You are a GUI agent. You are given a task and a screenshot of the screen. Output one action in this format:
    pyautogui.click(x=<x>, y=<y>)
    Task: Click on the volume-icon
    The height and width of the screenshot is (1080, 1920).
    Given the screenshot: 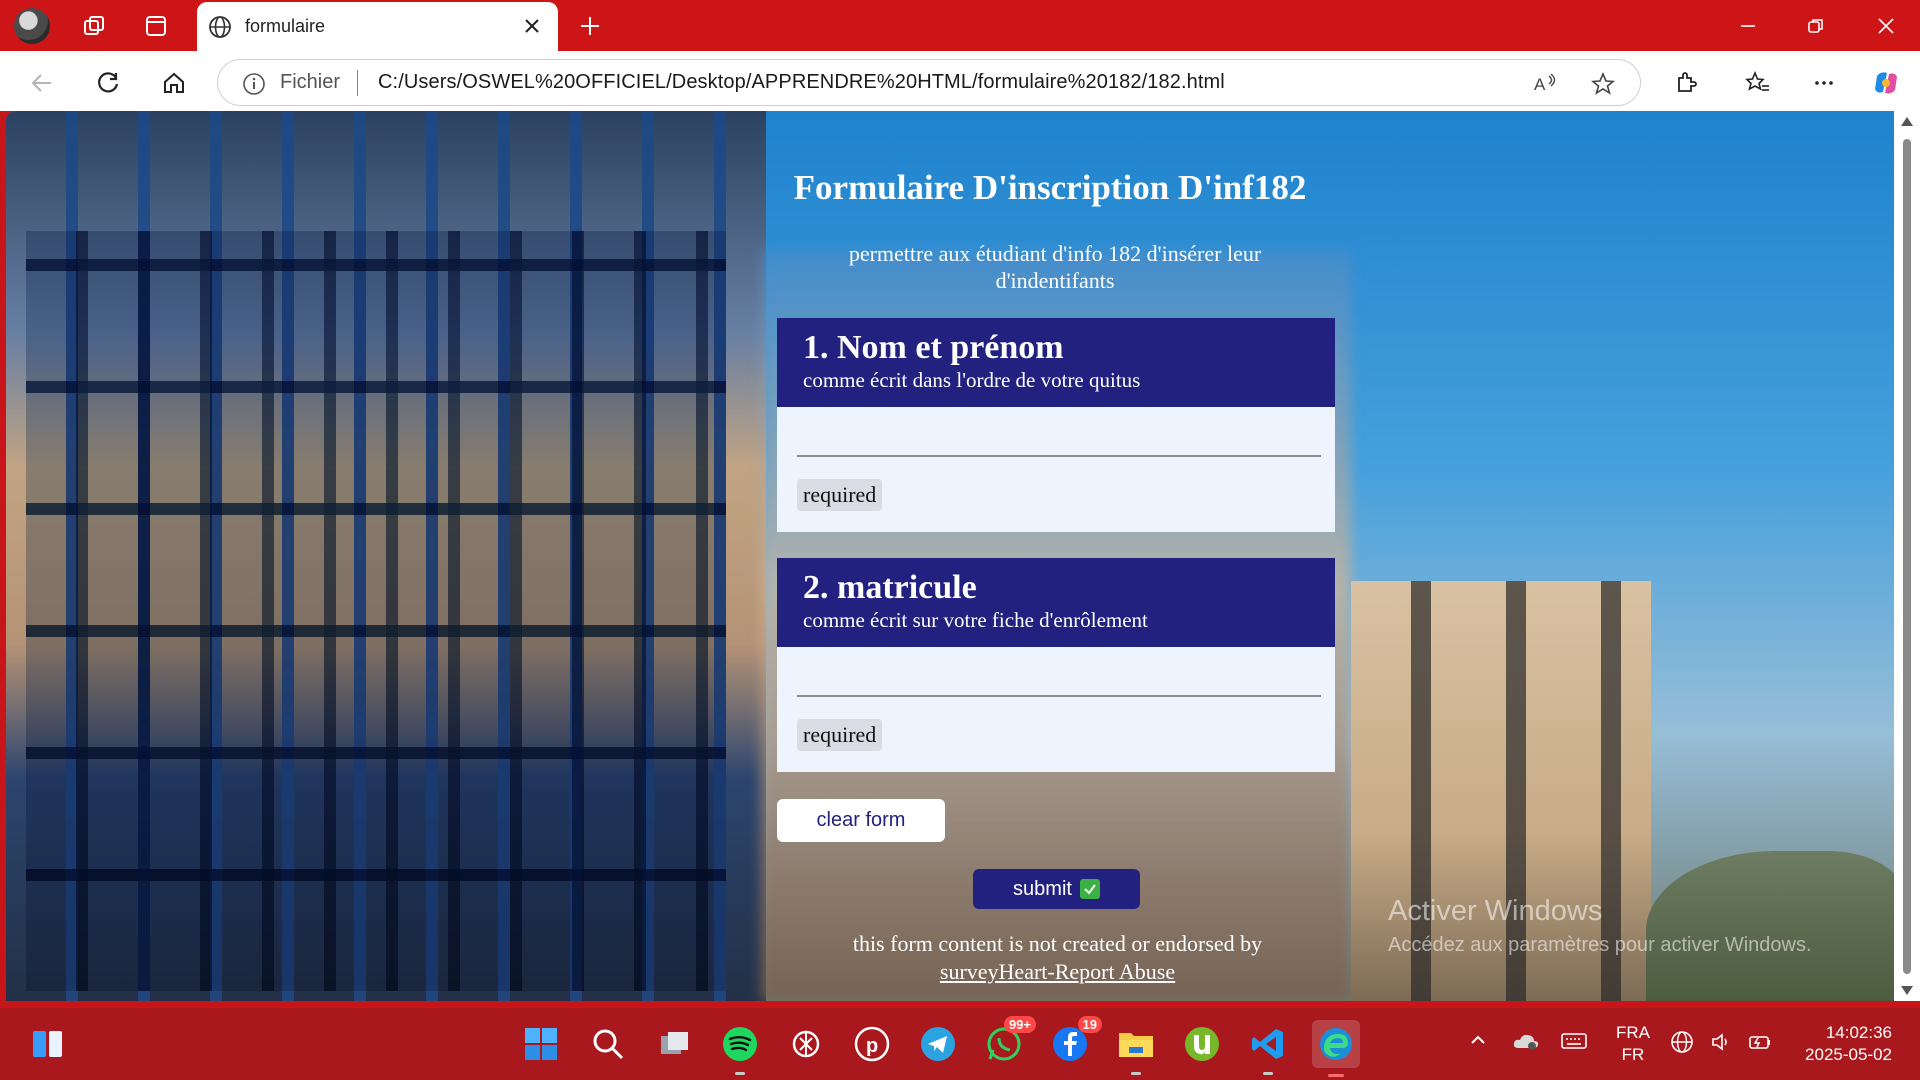 What is the action you would take?
    pyautogui.click(x=1722, y=1044)
    